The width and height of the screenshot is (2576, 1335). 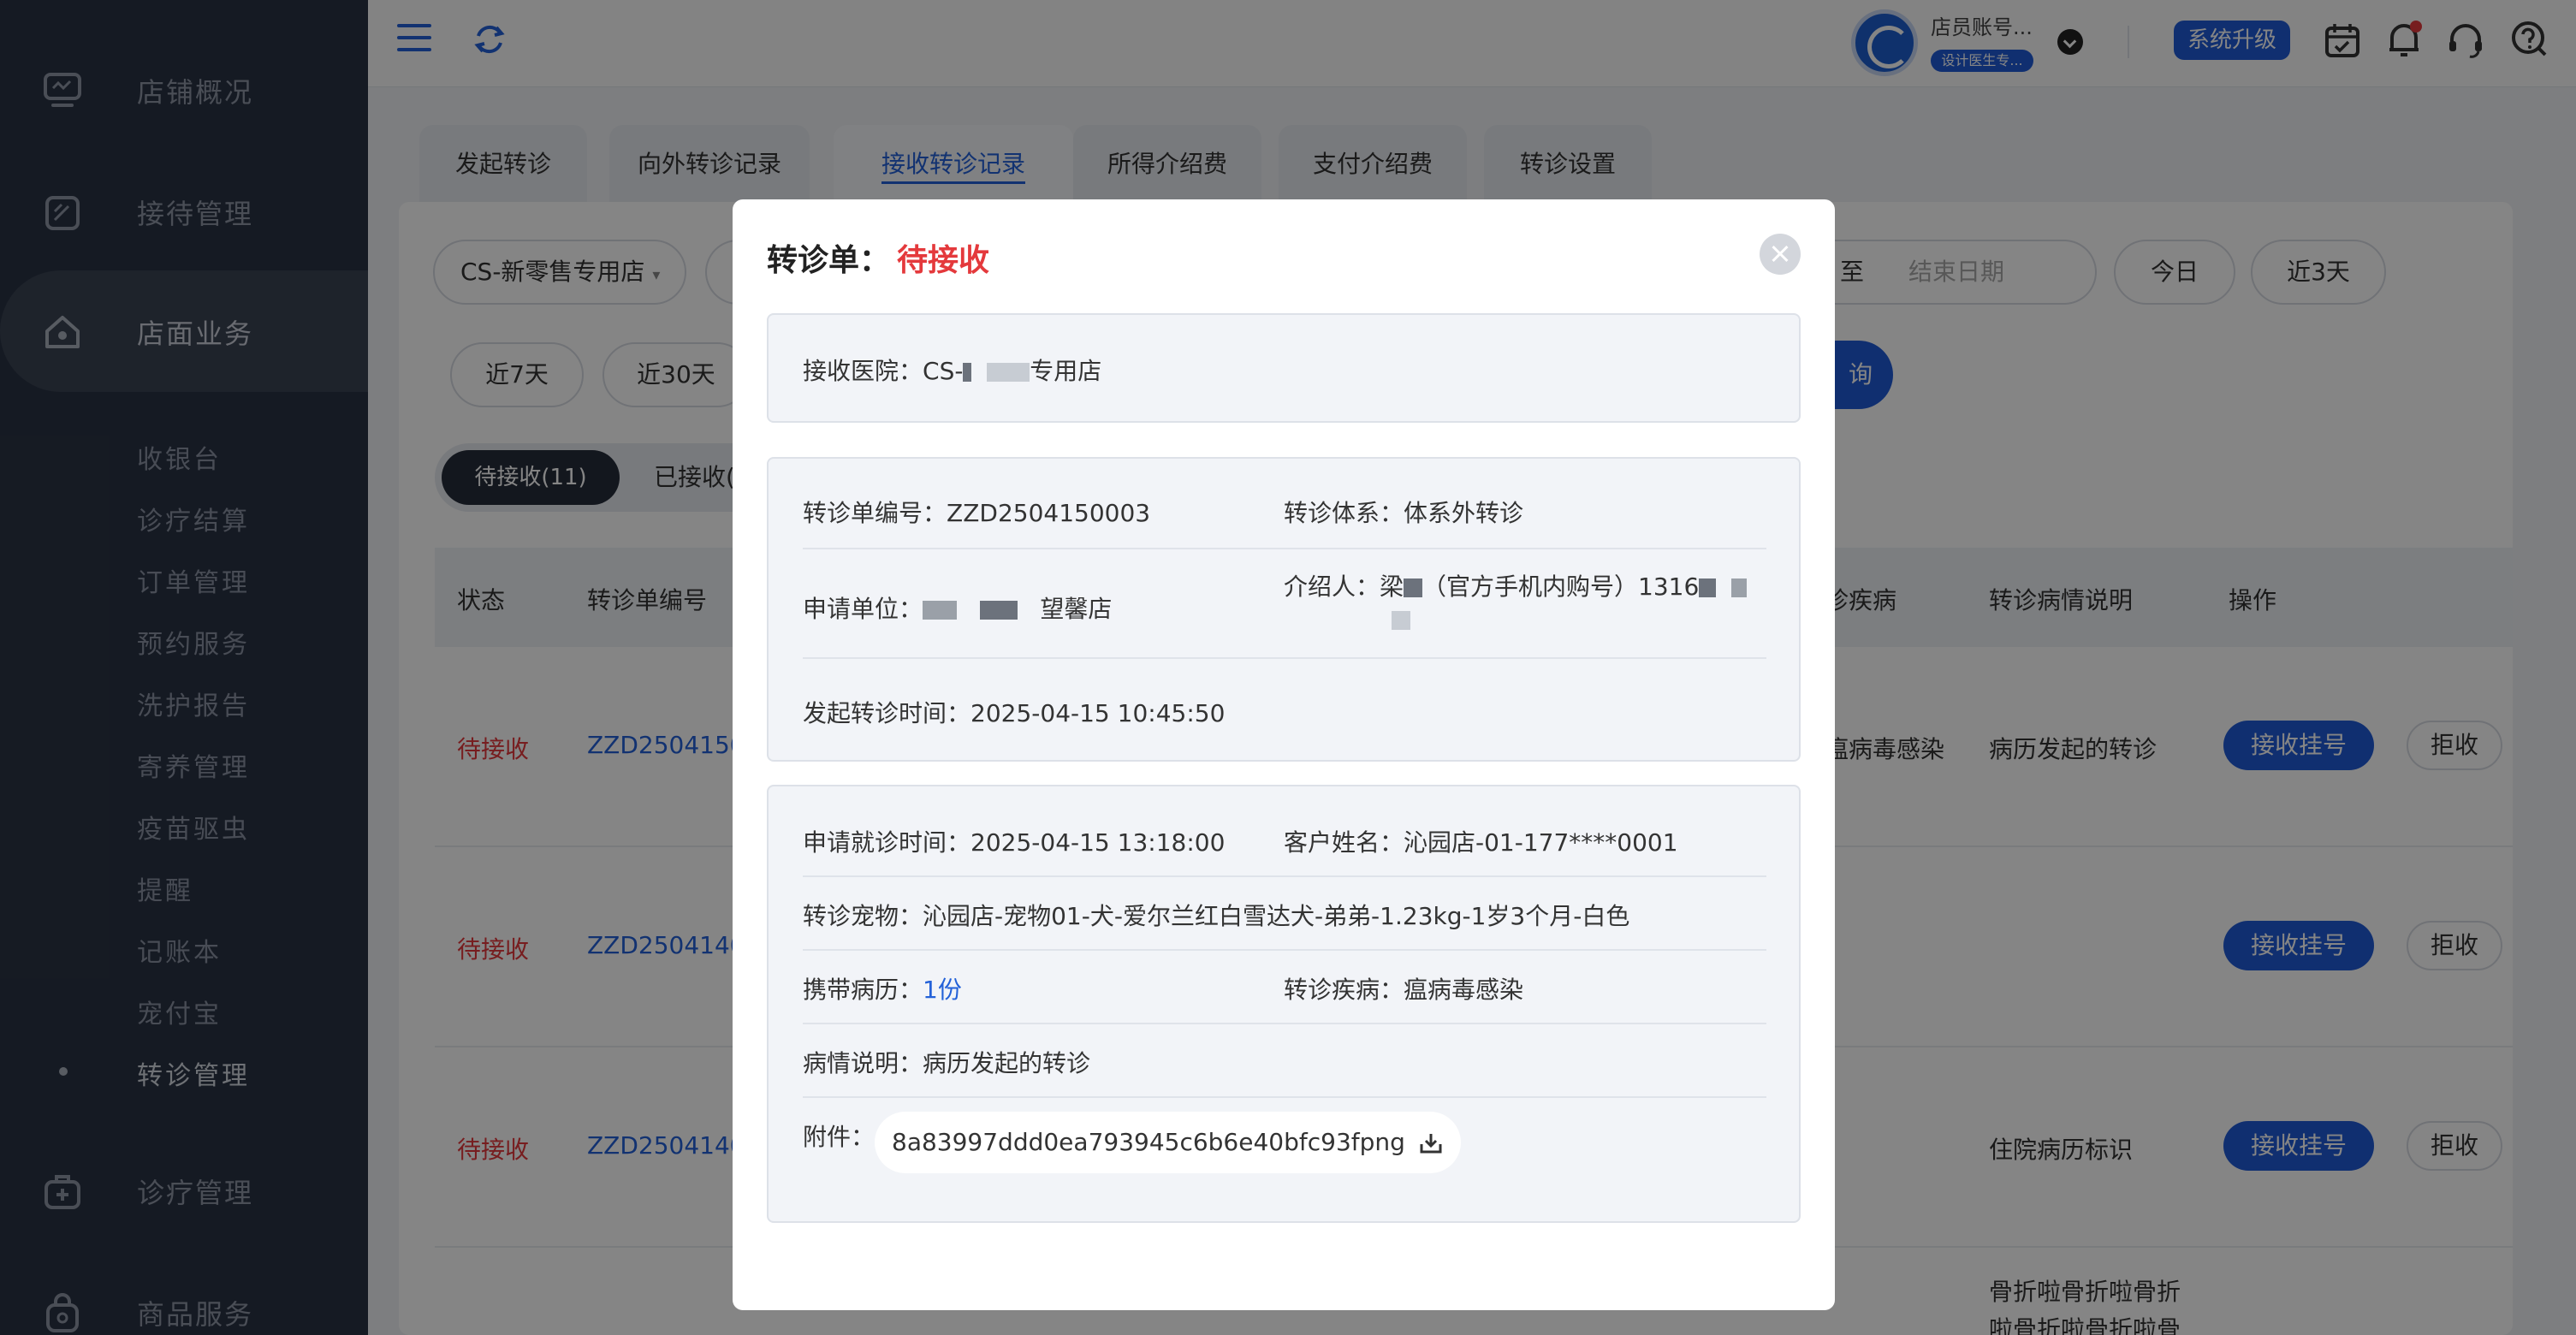 What do you see at coordinates (1464, 513) in the screenshot?
I see `field-value: 体系外转诊` at bounding box center [1464, 513].